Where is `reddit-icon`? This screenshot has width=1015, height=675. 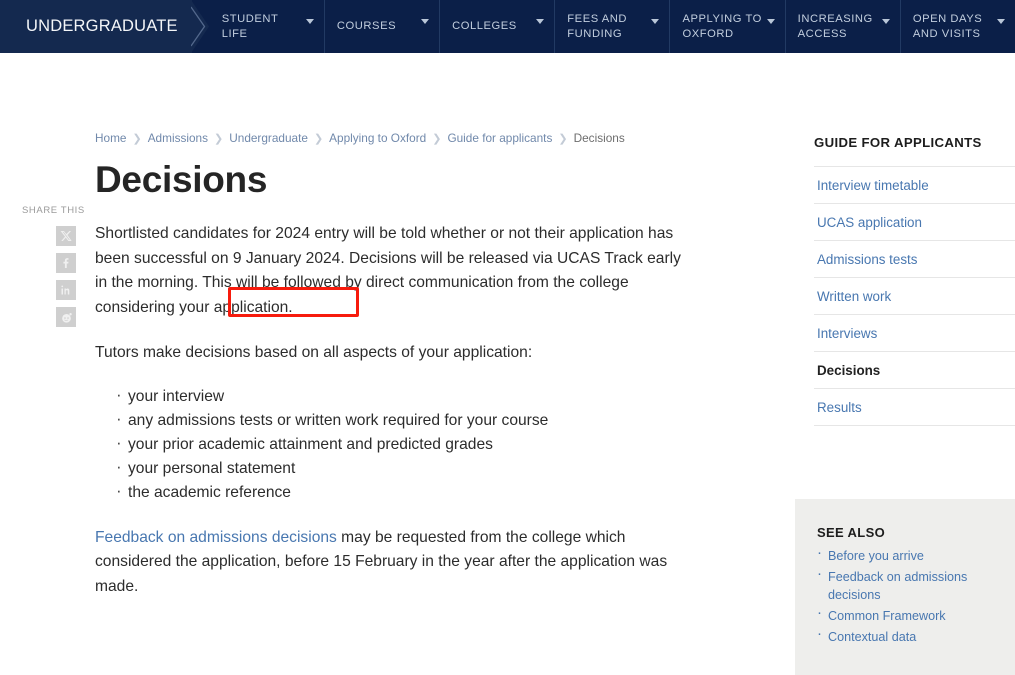
reddit-icon is located at coordinates (66, 317).